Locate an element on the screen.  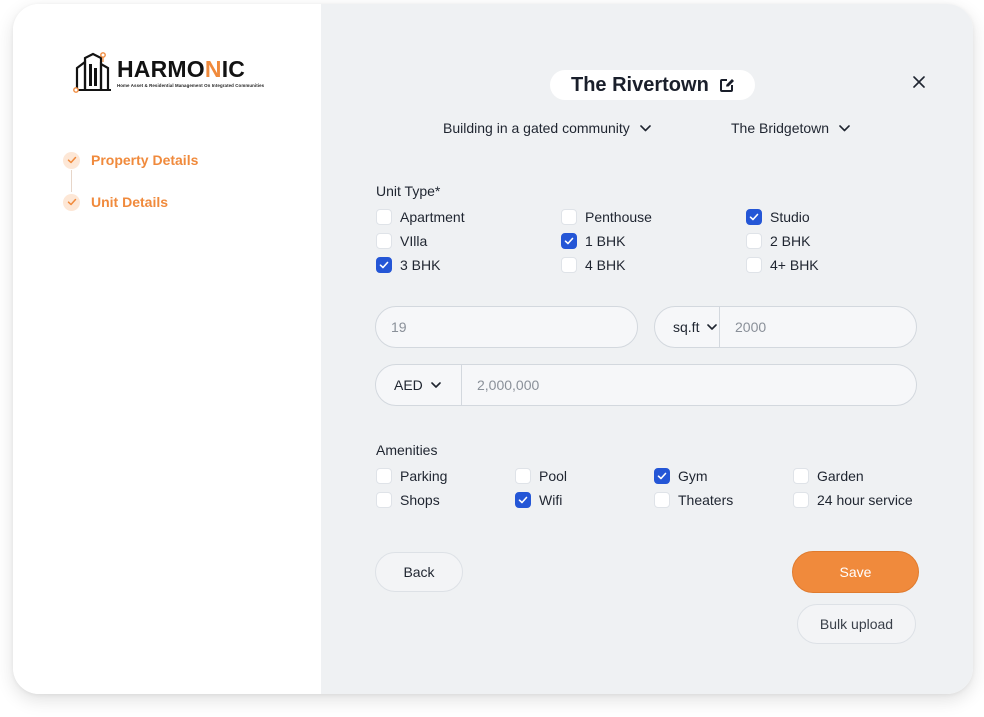
unit-type-villa: VIlla is located at coordinates (401, 241).